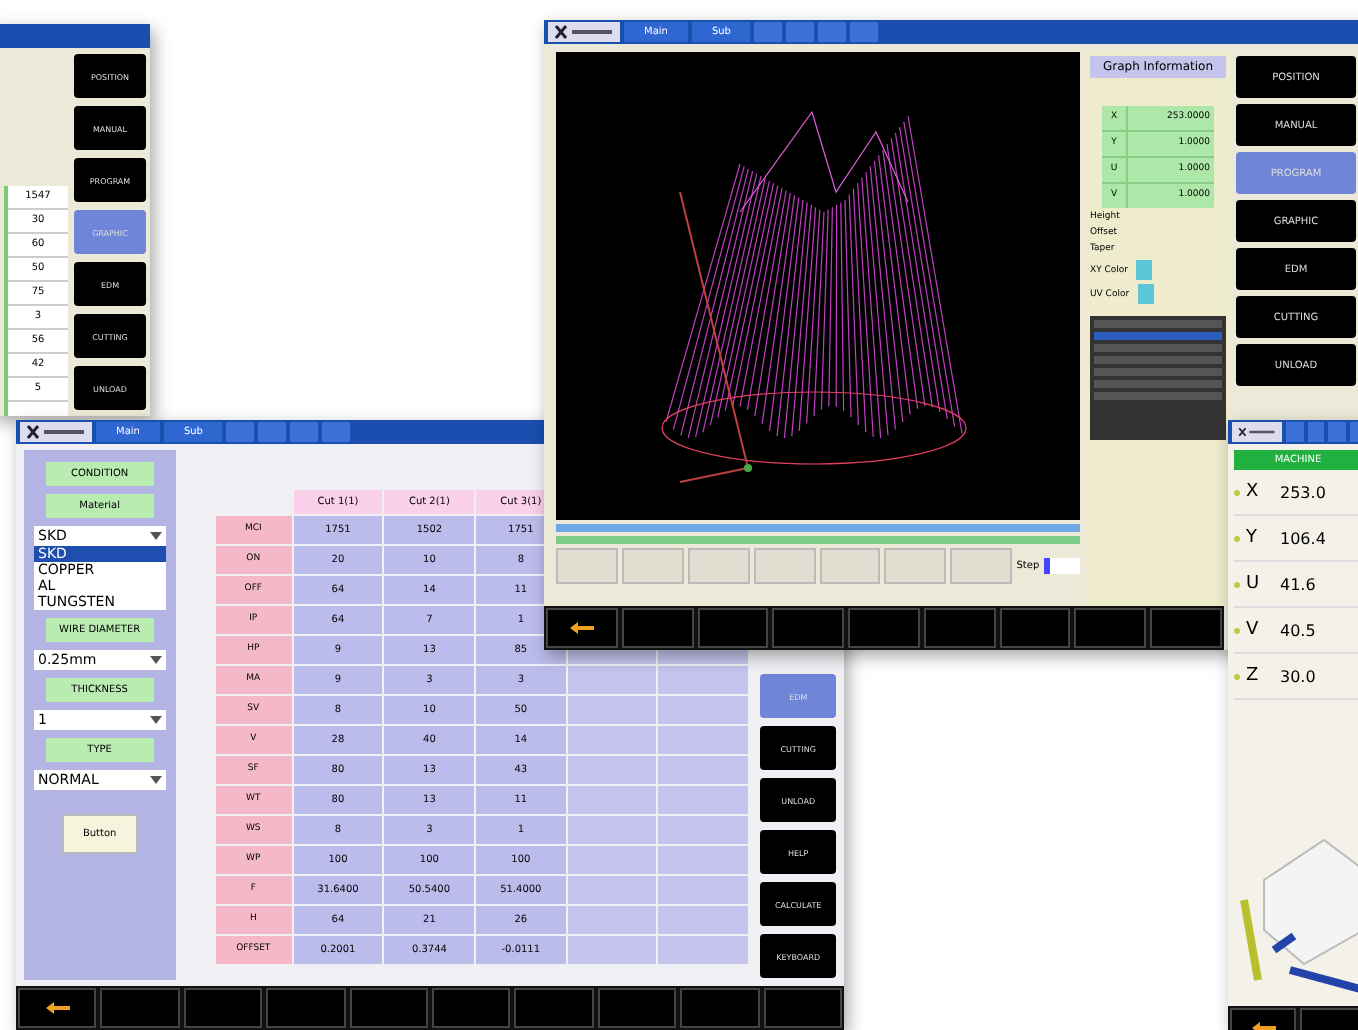  What do you see at coordinates (1298, 630) in the screenshot?
I see `coordinate-value: 40.5` at bounding box center [1298, 630].